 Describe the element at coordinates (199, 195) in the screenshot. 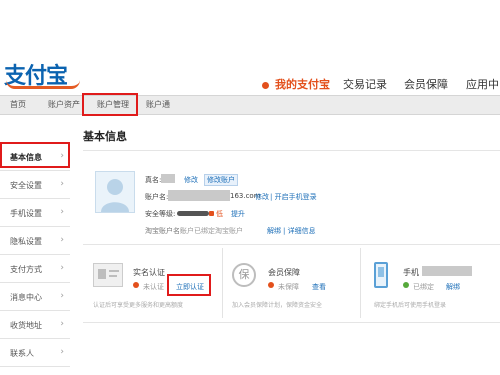

I see `account-redacted` at that location.